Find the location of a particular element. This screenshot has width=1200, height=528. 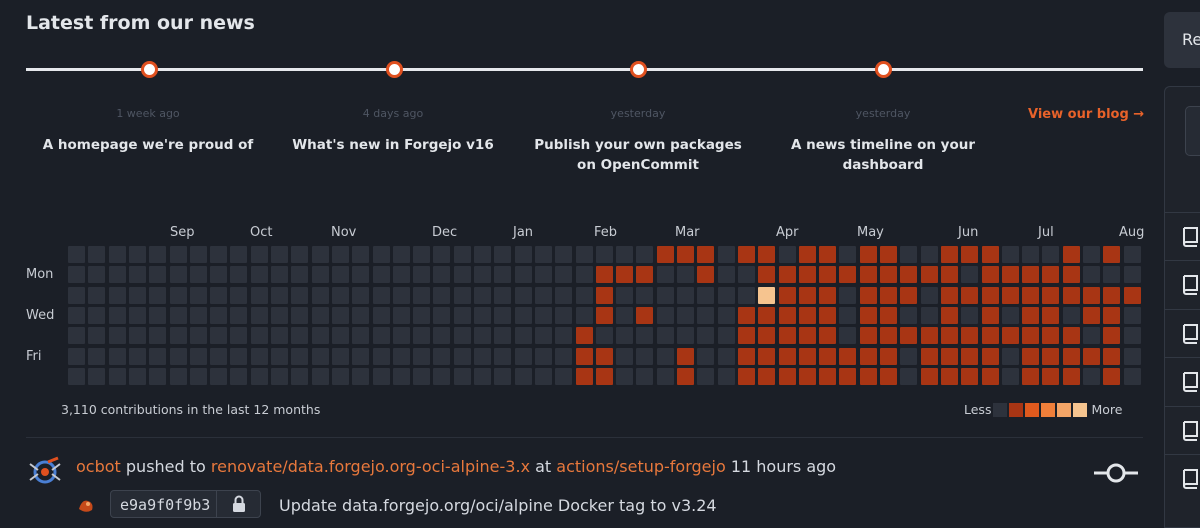

news-headline-link: A homepage we're proud of is located at coordinates (148, 145).